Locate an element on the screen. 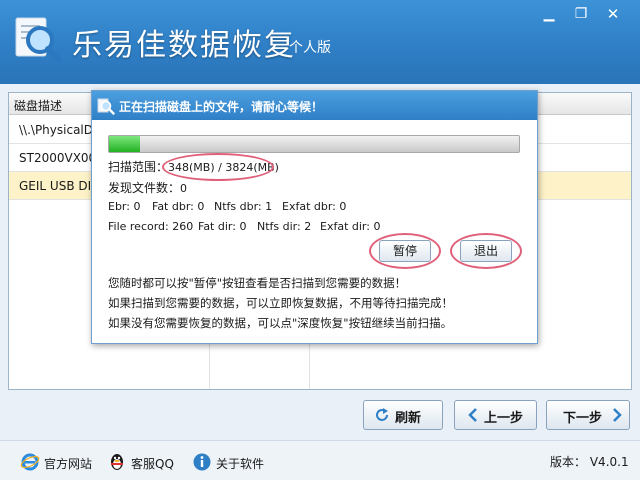  chevron-left-icon is located at coordinates (472, 415).